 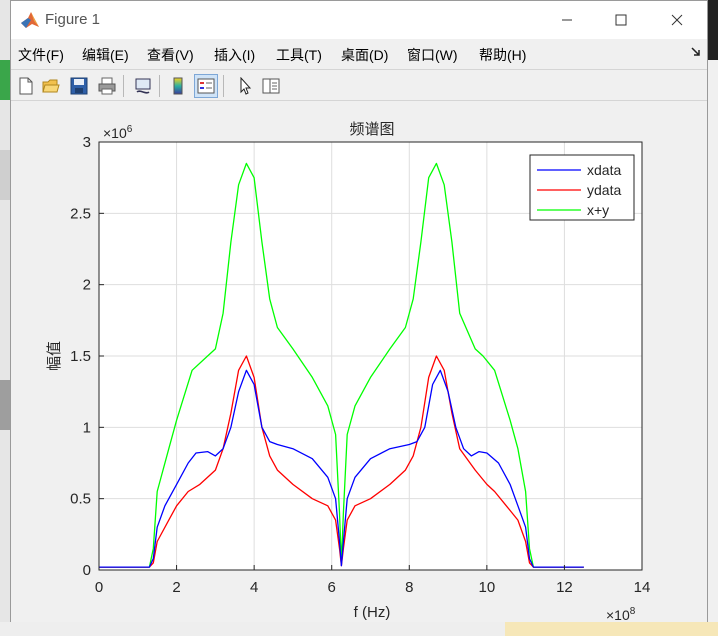 I want to click on minimize-icon, so click(x=567, y=20).